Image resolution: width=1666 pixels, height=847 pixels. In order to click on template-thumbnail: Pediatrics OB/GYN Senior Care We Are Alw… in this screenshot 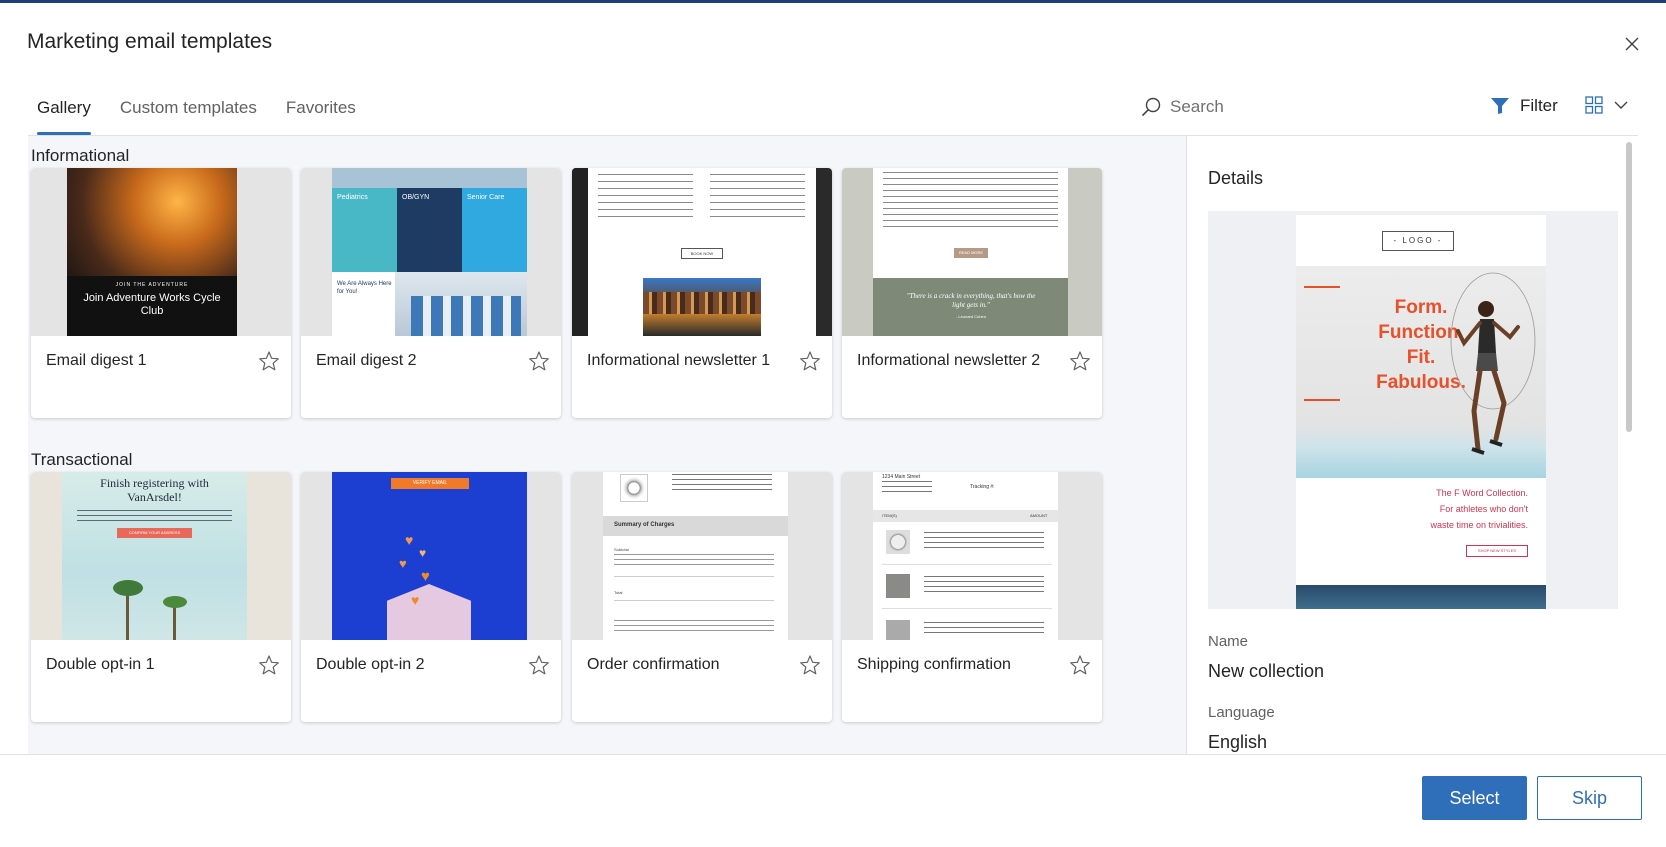, I will do `click(431, 252)`.